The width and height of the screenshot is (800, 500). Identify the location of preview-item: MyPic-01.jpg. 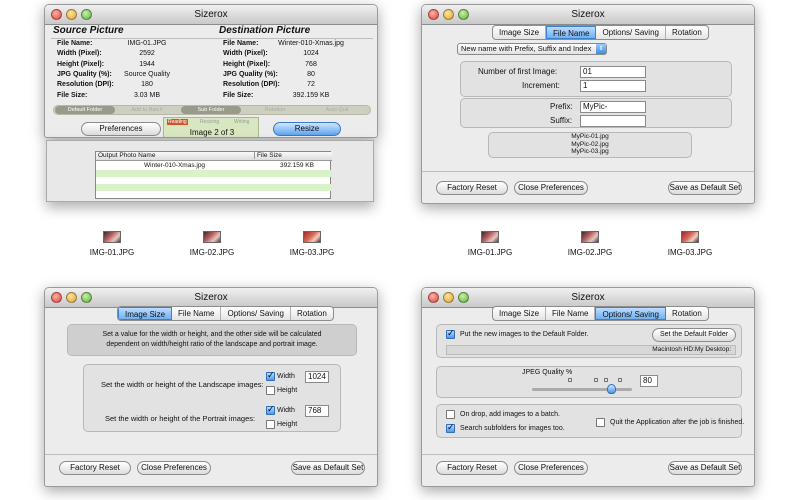
(590, 136).